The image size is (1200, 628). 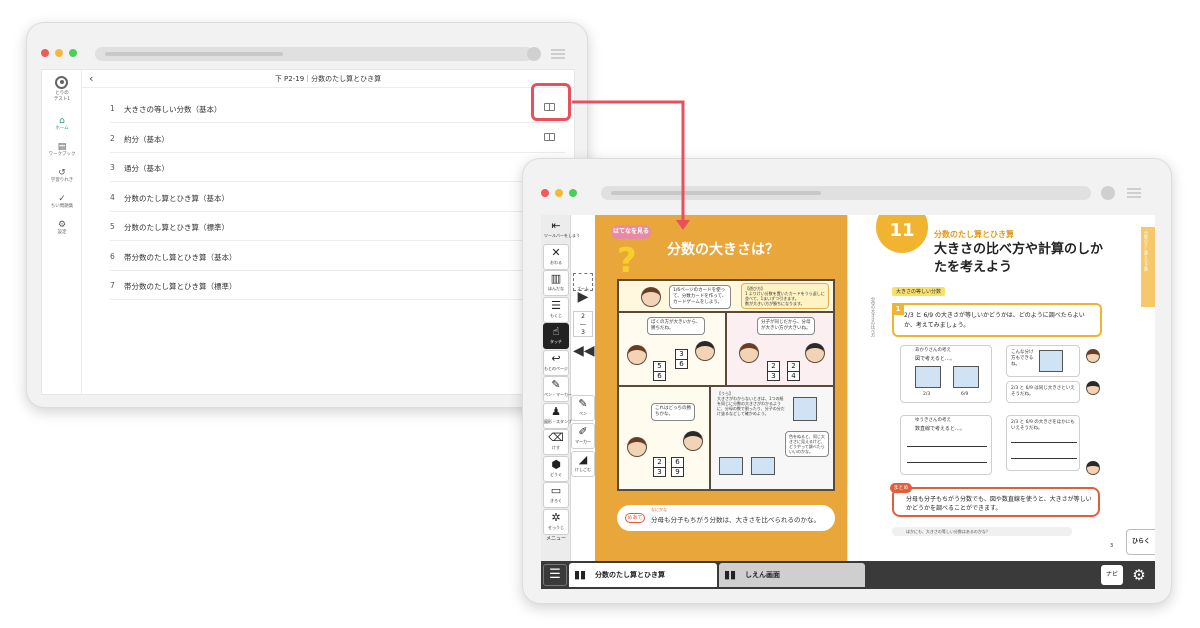 What do you see at coordinates (631, 165) in the screenshot?
I see `connector-arrow` at bounding box center [631, 165].